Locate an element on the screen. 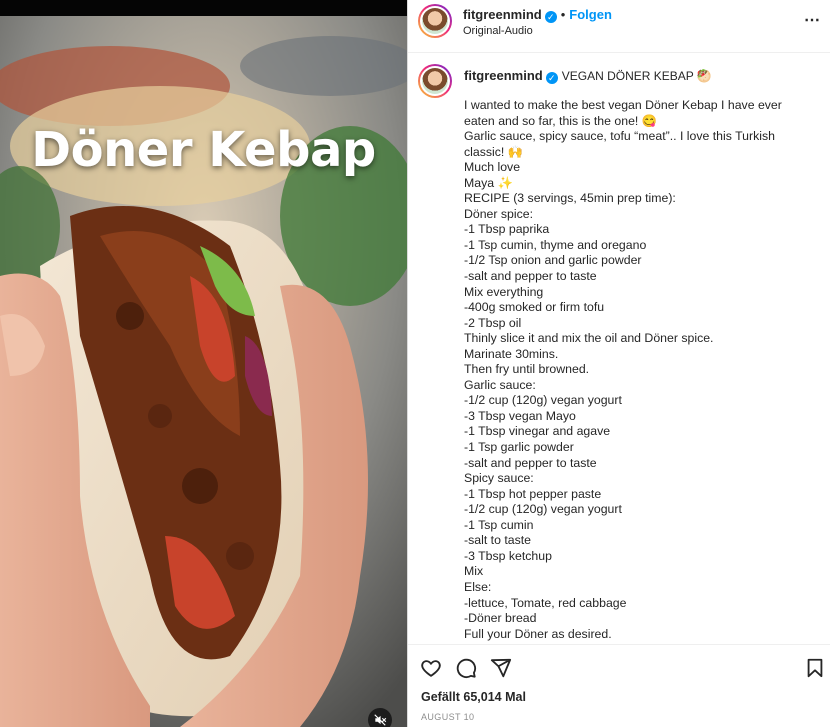 The image size is (830, 727). heart-icon is located at coordinates (431, 668).